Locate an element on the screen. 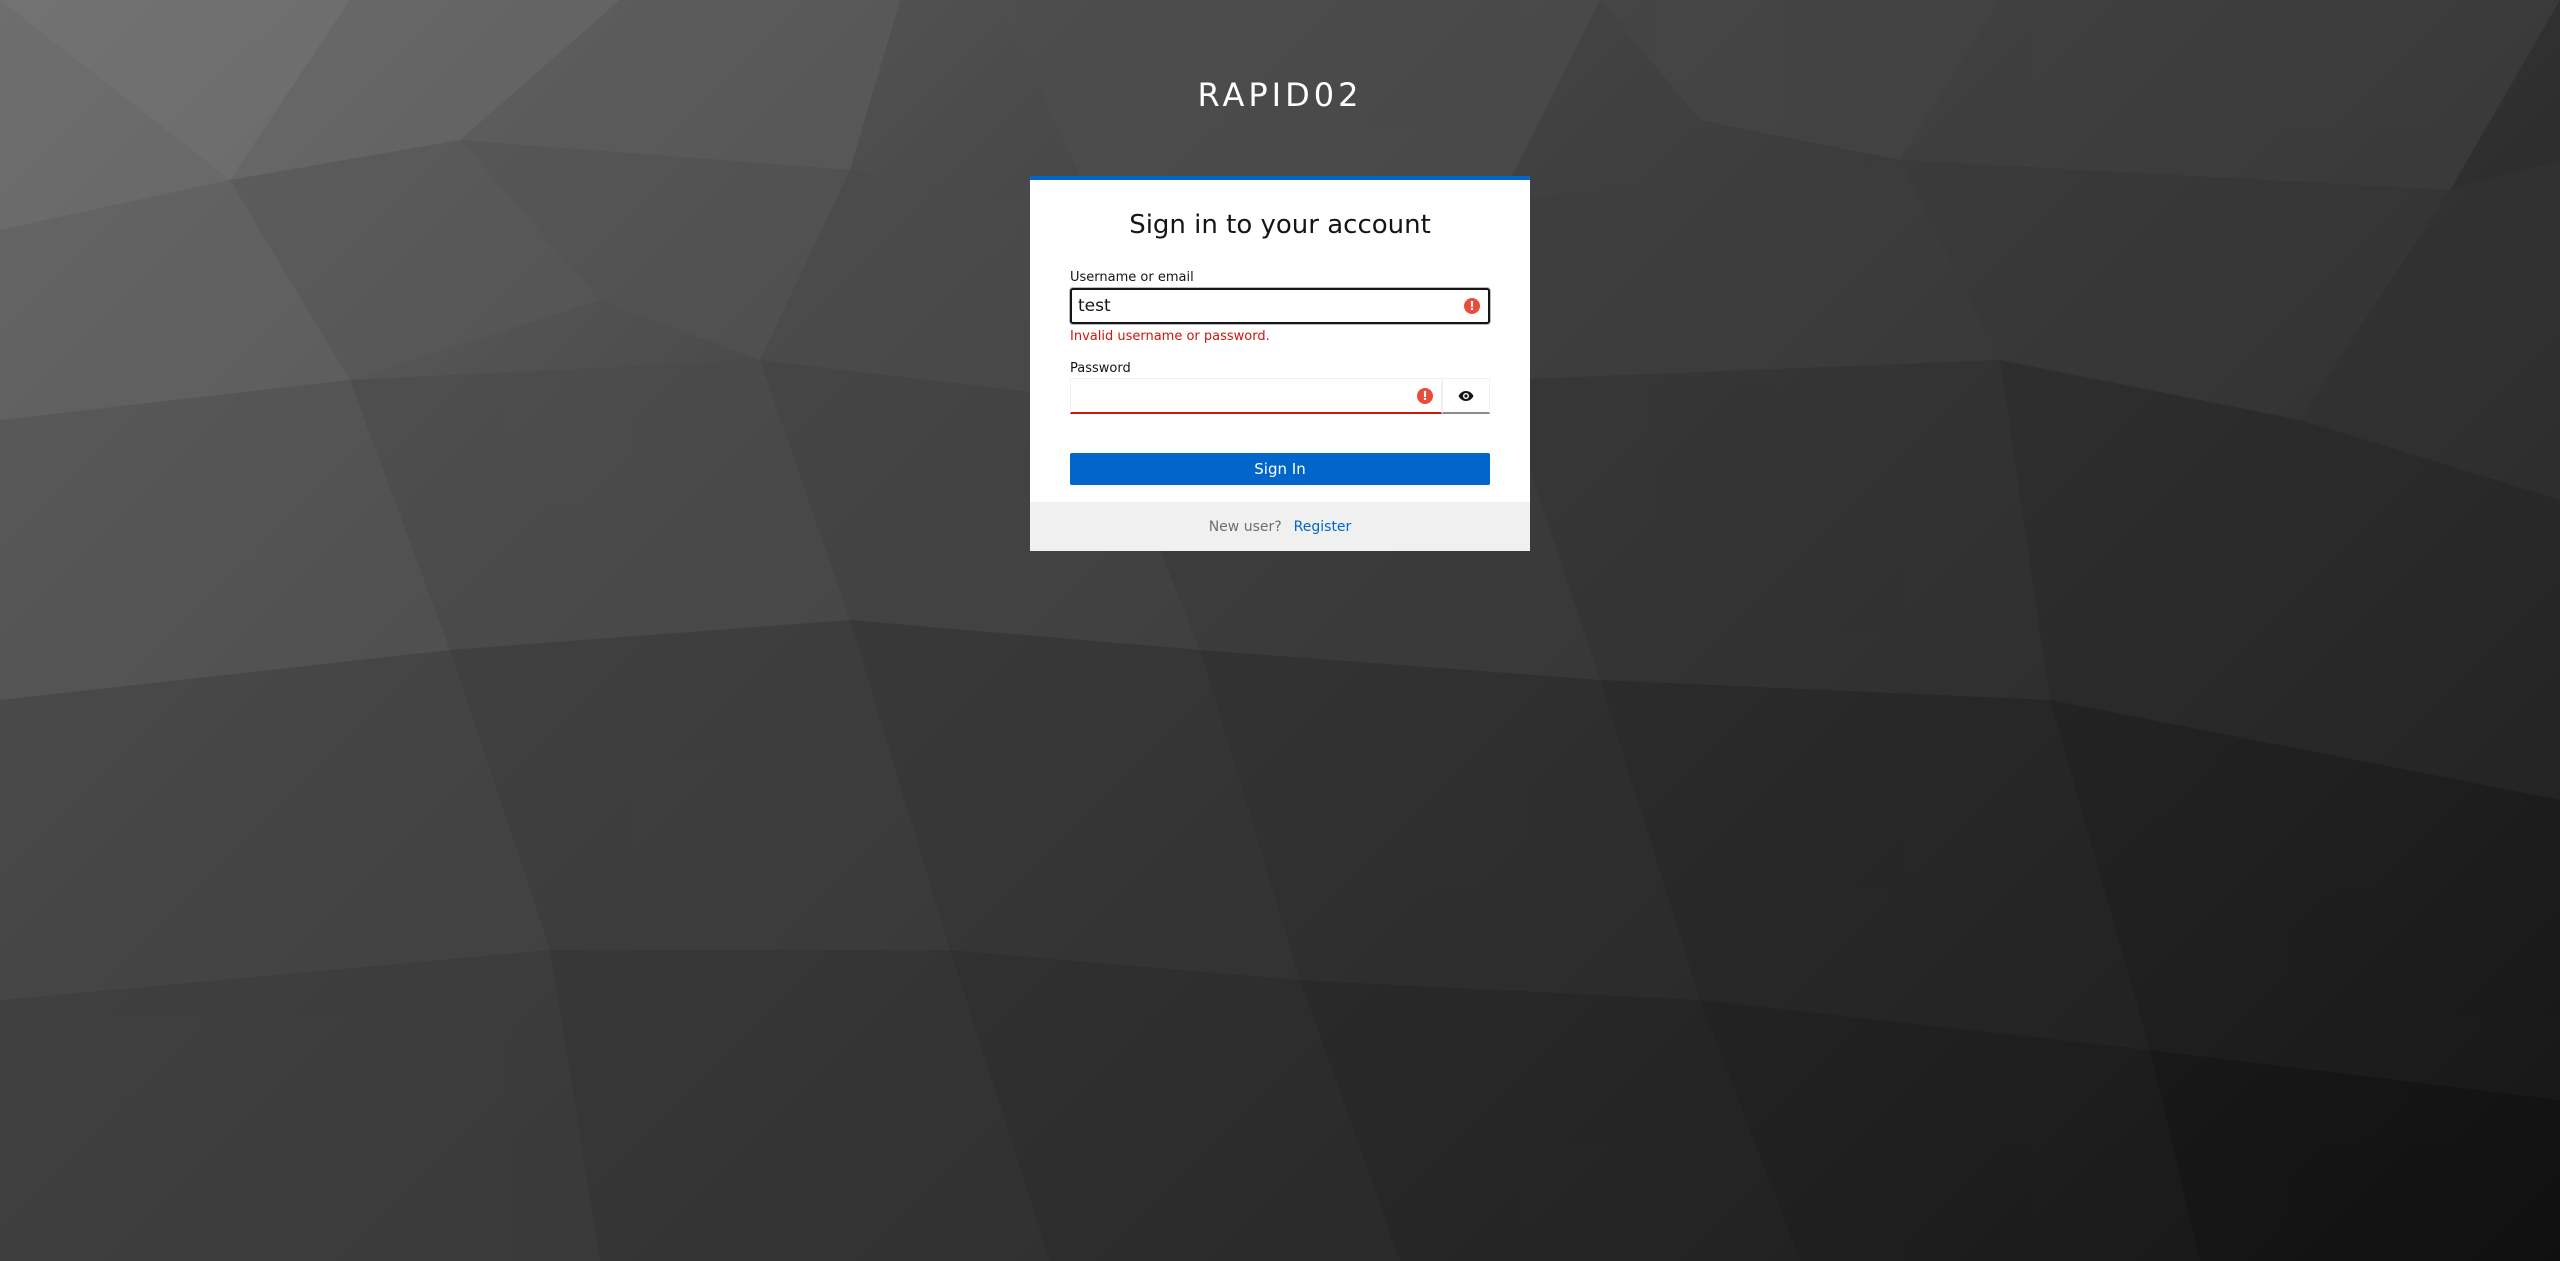 The width and height of the screenshot is (2560, 1261). card-footer: New user? Register is located at coordinates (1280, 526).